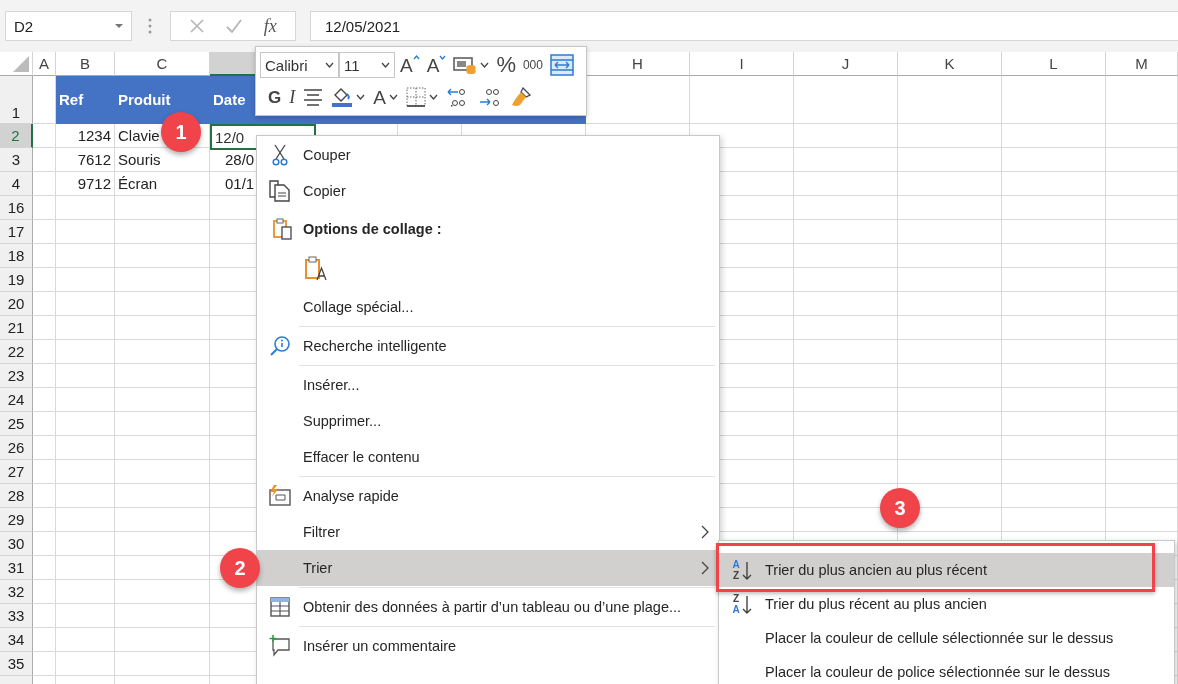 The image size is (1178, 684). What do you see at coordinates (162, 184) in the screenshot?
I see `table-cell: Écran` at bounding box center [162, 184].